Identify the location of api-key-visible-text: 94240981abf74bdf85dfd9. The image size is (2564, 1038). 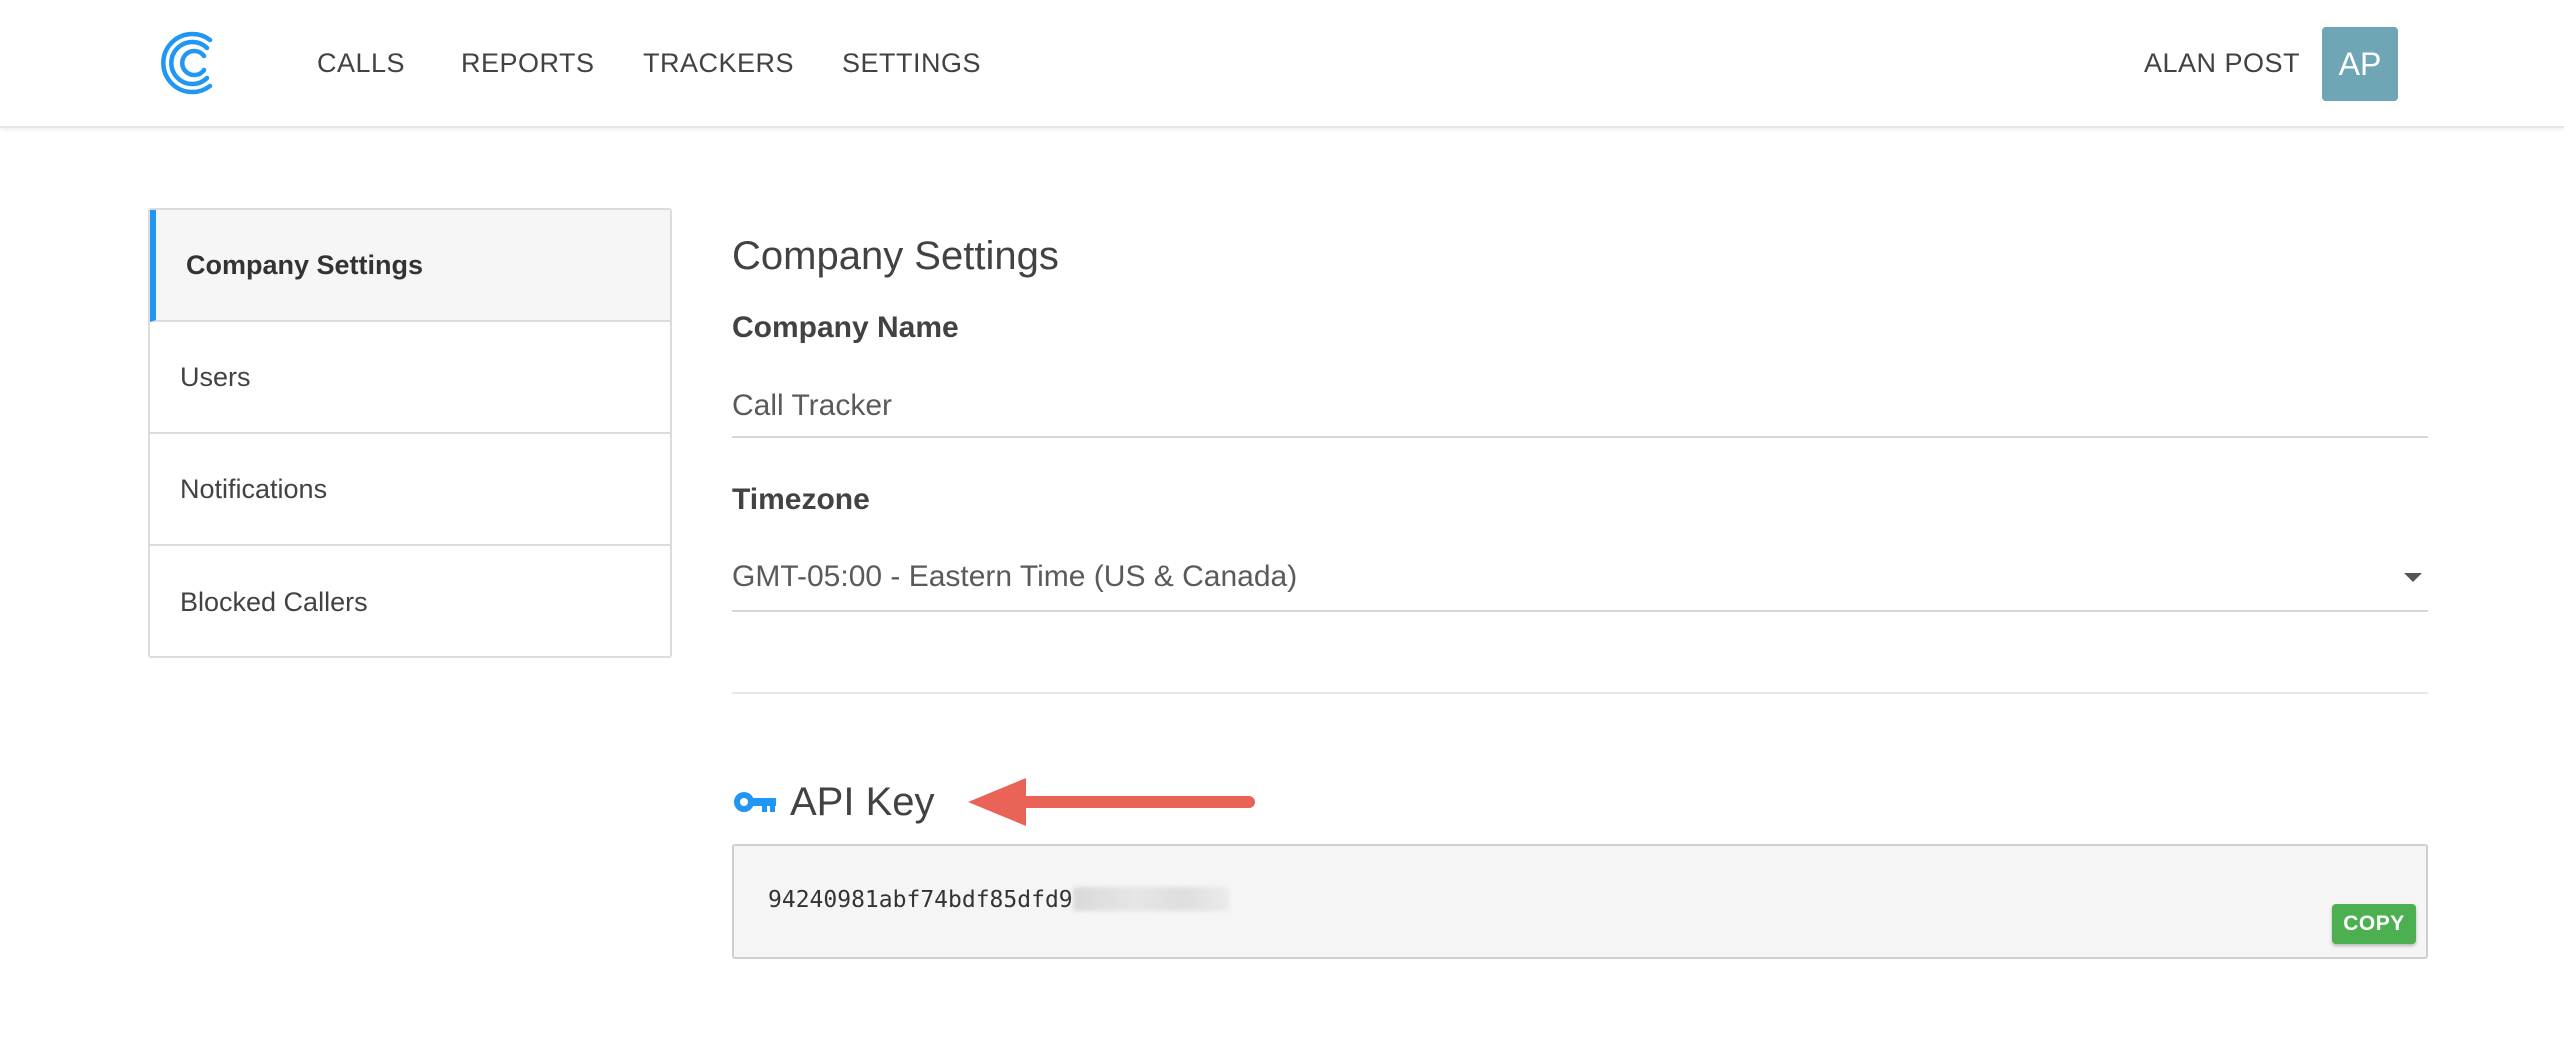
(920, 900).